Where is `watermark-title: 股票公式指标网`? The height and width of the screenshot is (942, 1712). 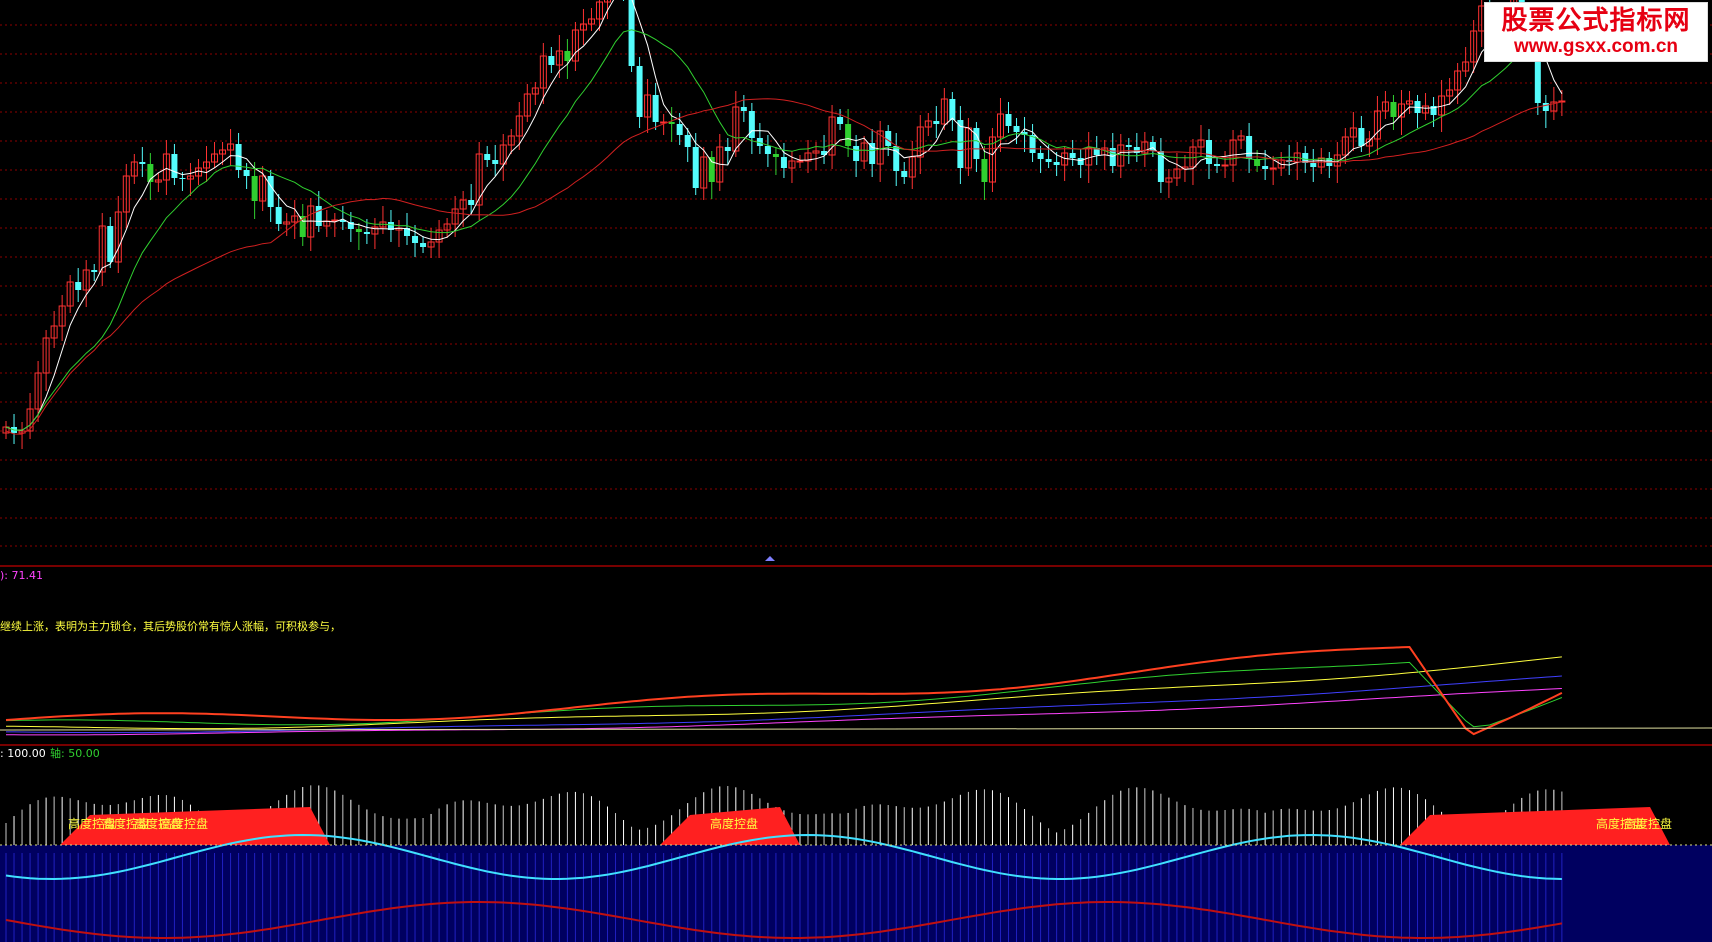
watermark-title: 股票公式指标网 is located at coordinates (1596, 21).